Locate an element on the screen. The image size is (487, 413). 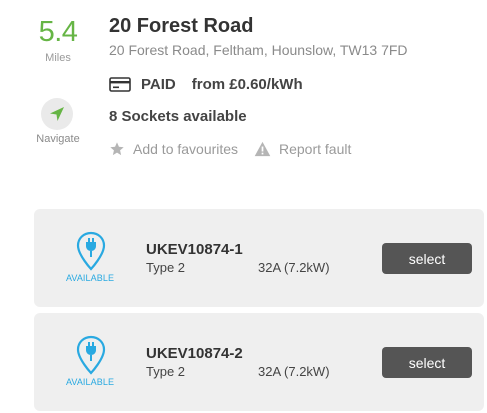
credit-card-icon is located at coordinates (120, 84).